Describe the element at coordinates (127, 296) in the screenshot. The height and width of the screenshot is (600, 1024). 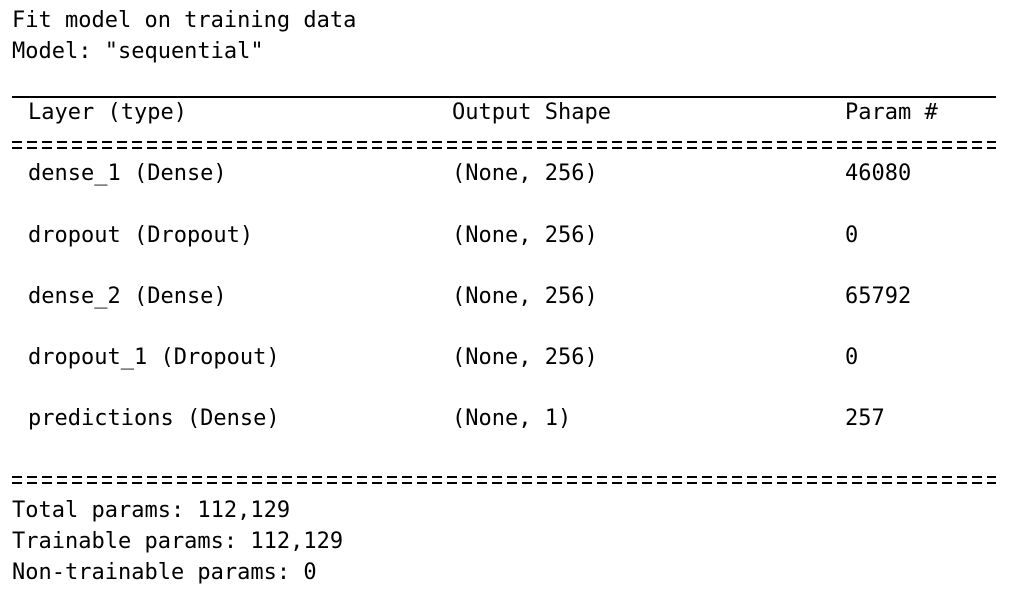
I see `row-layer-name: dense_2 (Dense)` at that location.